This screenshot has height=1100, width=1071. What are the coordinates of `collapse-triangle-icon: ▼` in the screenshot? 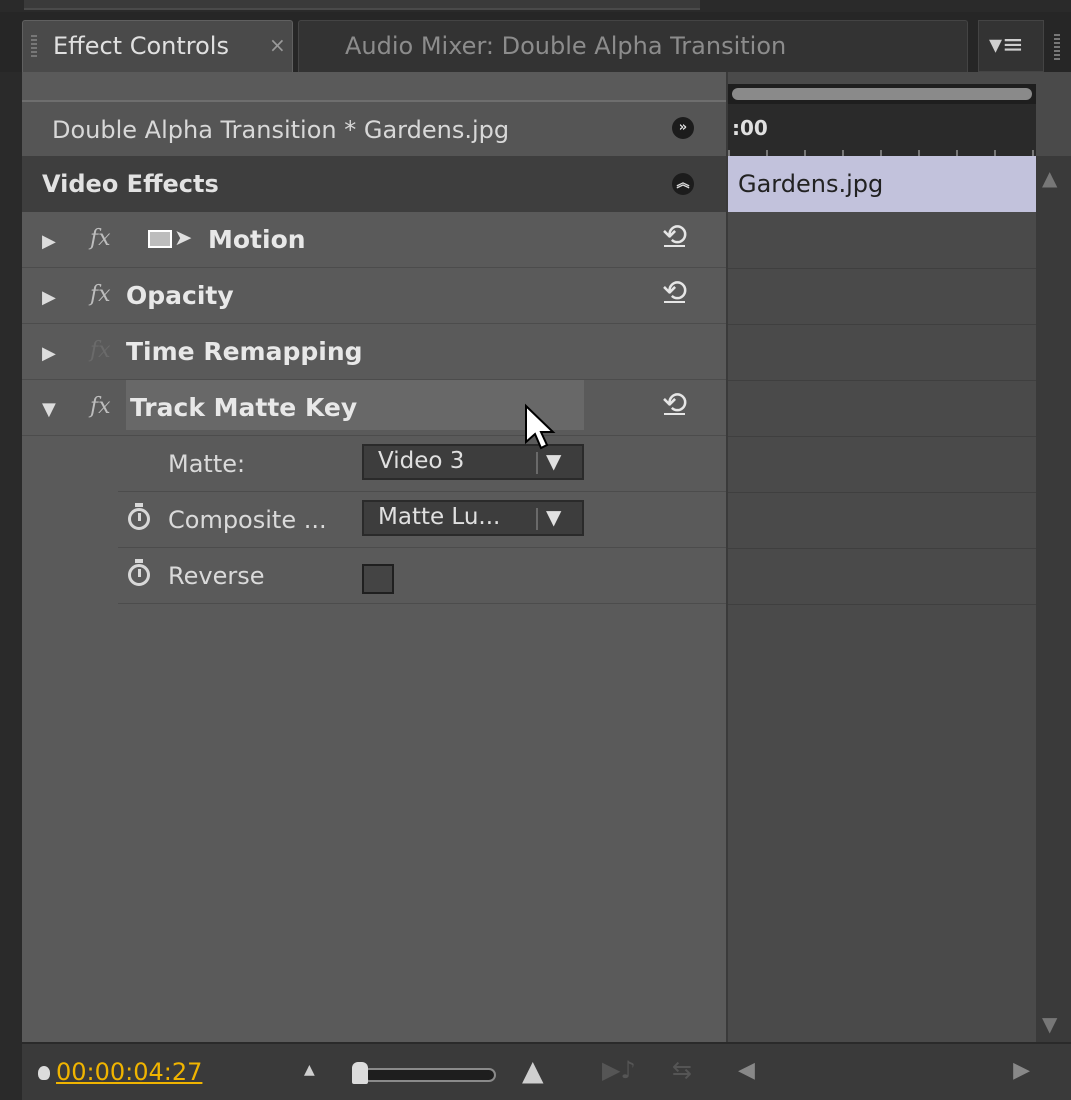 It's located at (49, 409).